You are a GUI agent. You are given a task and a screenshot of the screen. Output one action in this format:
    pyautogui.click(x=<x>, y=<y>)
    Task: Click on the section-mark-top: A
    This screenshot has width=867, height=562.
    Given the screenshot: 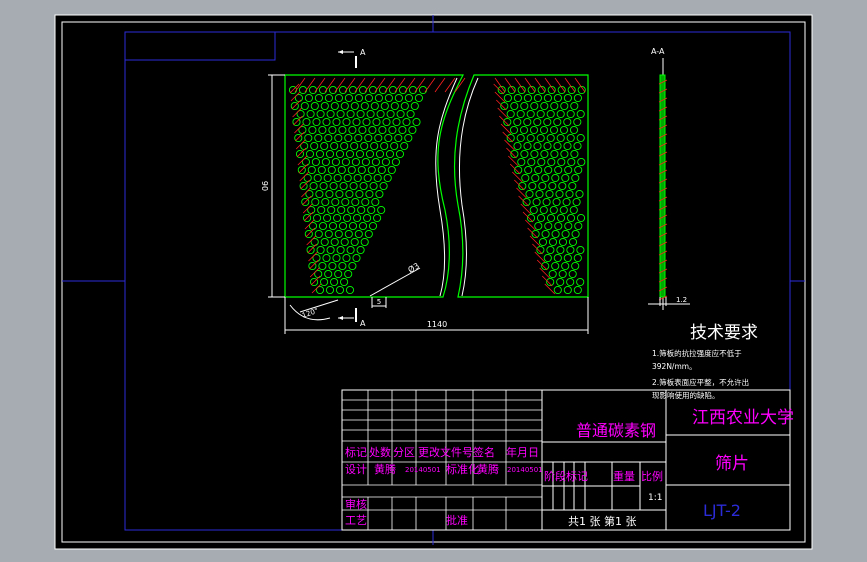 What is the action you would take?
    pyautogui.click(x=363, y=52)
    